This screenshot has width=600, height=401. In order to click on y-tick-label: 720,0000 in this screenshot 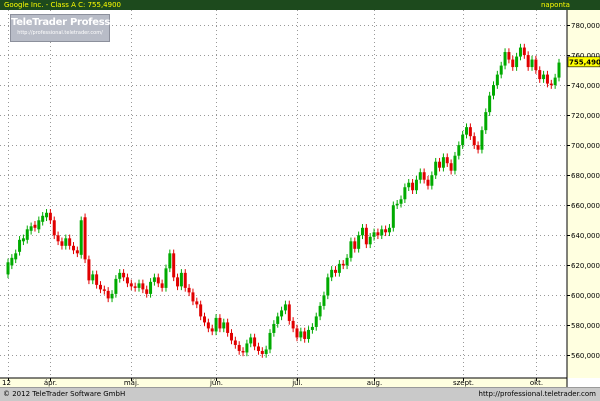, I will do `click(585, 116)`.